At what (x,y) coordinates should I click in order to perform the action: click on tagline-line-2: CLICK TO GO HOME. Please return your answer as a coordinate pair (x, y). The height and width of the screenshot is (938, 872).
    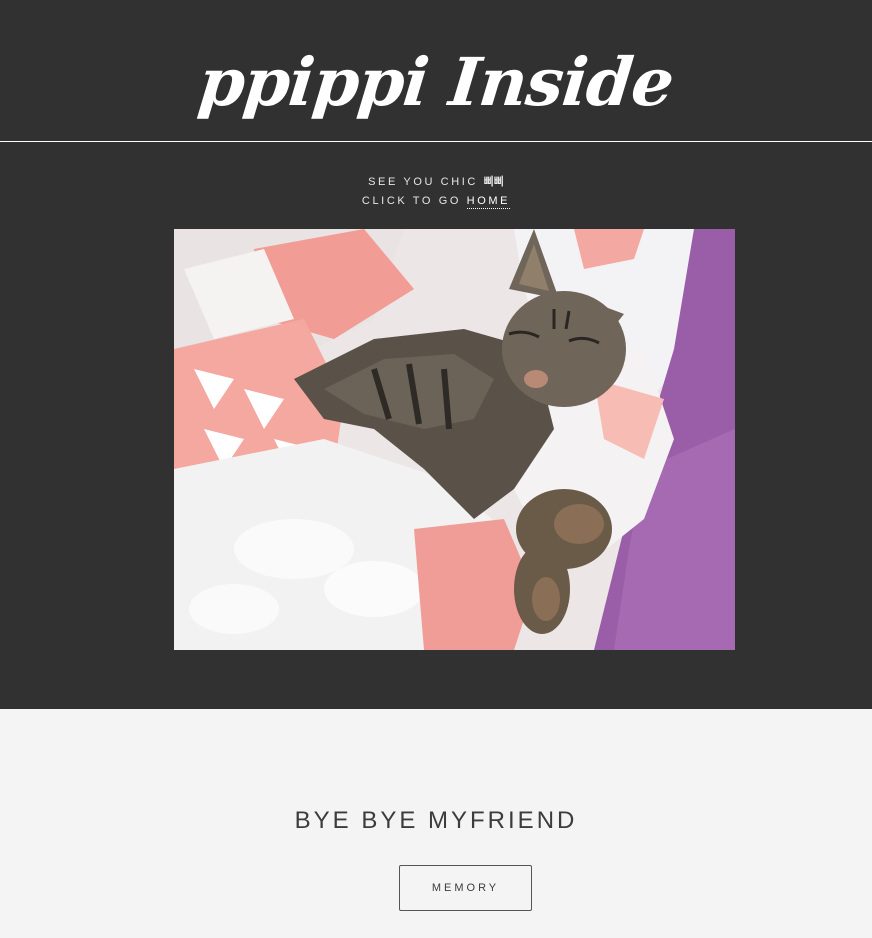
    Looking at the image, I should click on (436, 201).